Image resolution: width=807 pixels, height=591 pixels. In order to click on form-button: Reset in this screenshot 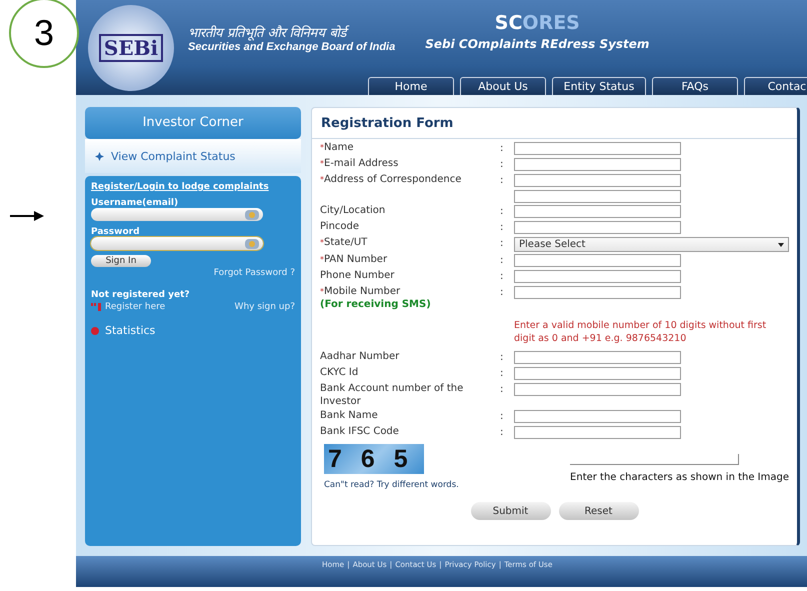, I will do `click(598, 511)`.